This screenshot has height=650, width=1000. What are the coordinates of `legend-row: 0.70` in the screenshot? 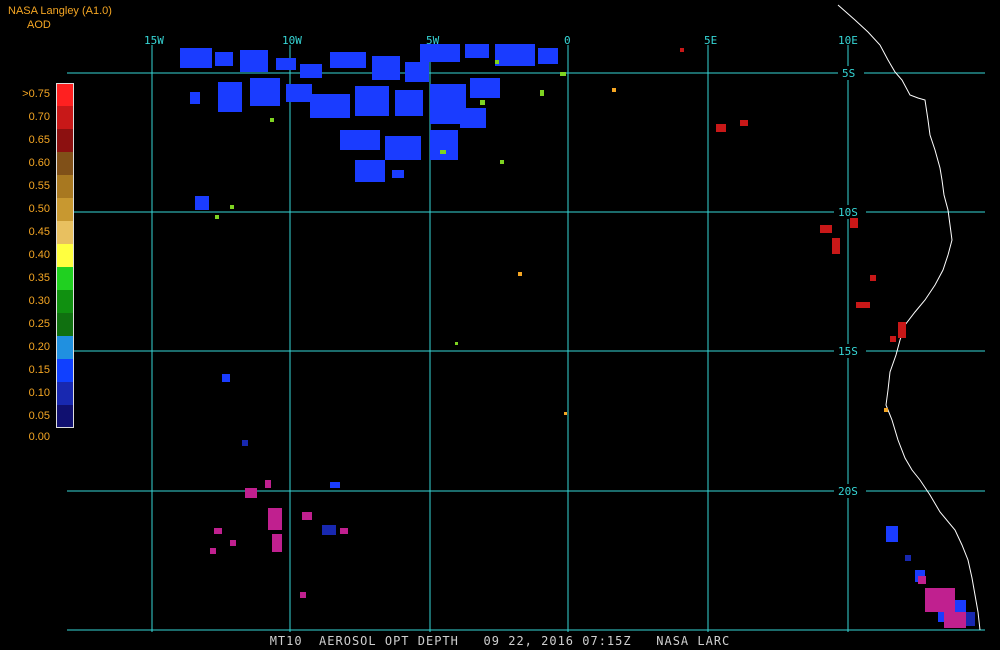 It's located at (37, 117).